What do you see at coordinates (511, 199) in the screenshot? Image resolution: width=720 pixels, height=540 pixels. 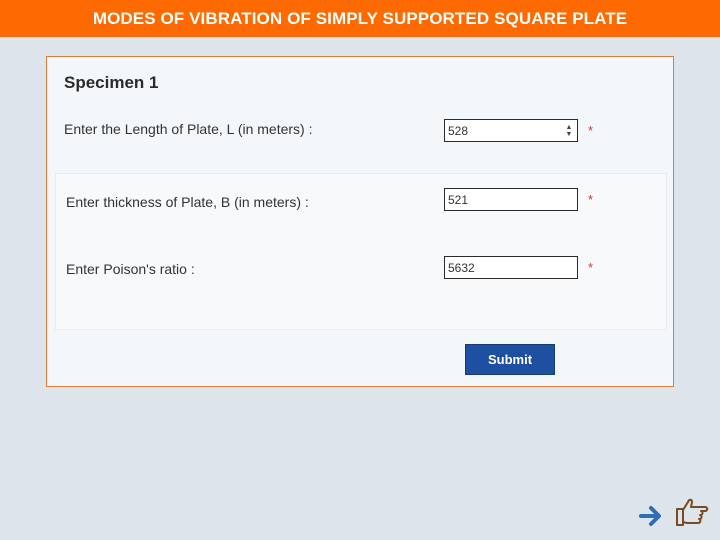 I see `thickness-input: 521` at bounding box center [511, 199].